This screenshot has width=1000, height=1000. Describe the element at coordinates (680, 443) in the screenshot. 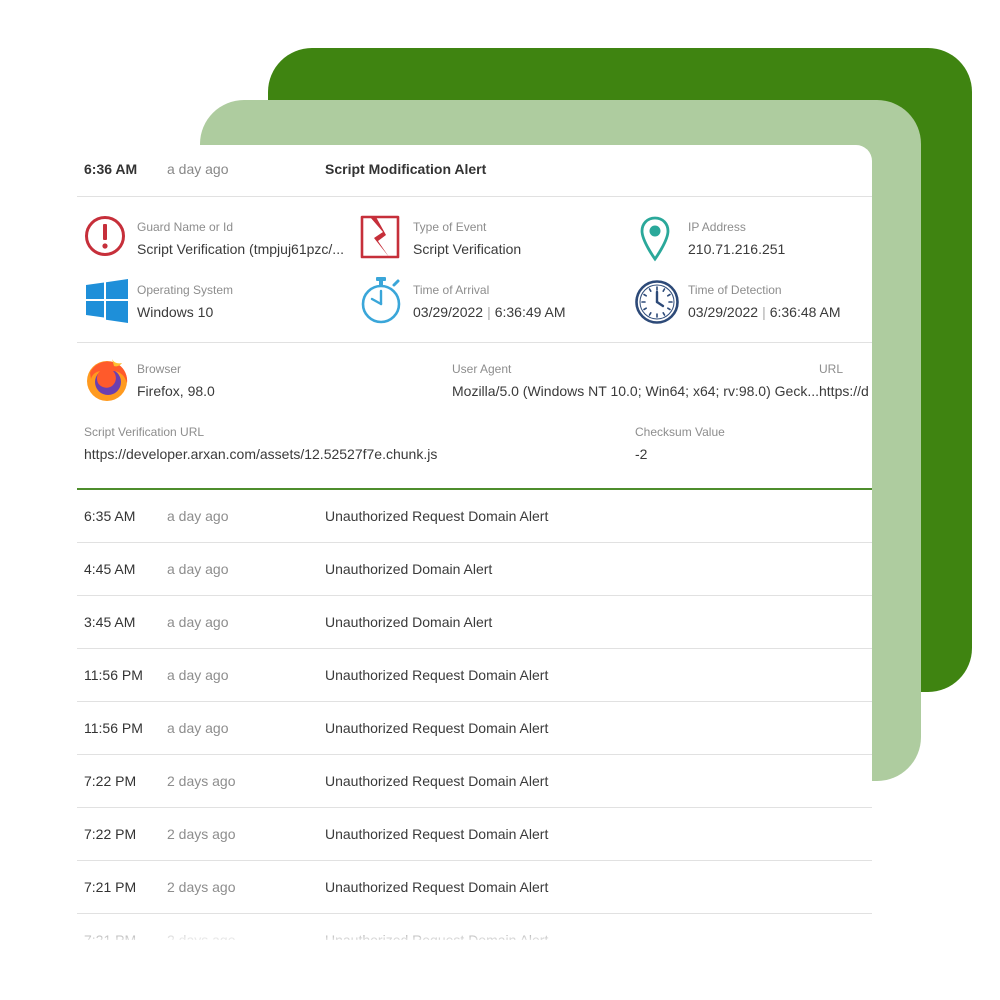

I see `checksum-field: Checksum Value -2` at that location.